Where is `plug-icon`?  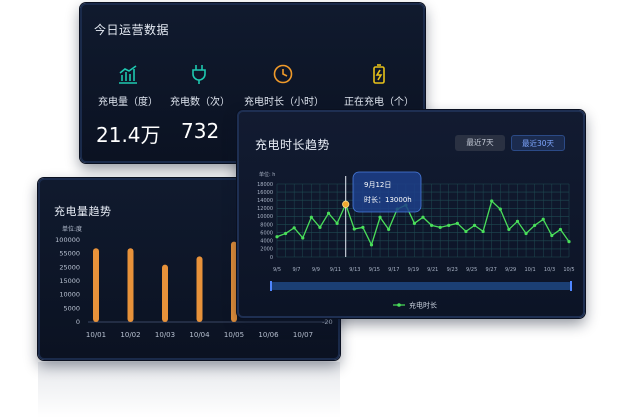
plug-icon is located at coordinates (199, 74).